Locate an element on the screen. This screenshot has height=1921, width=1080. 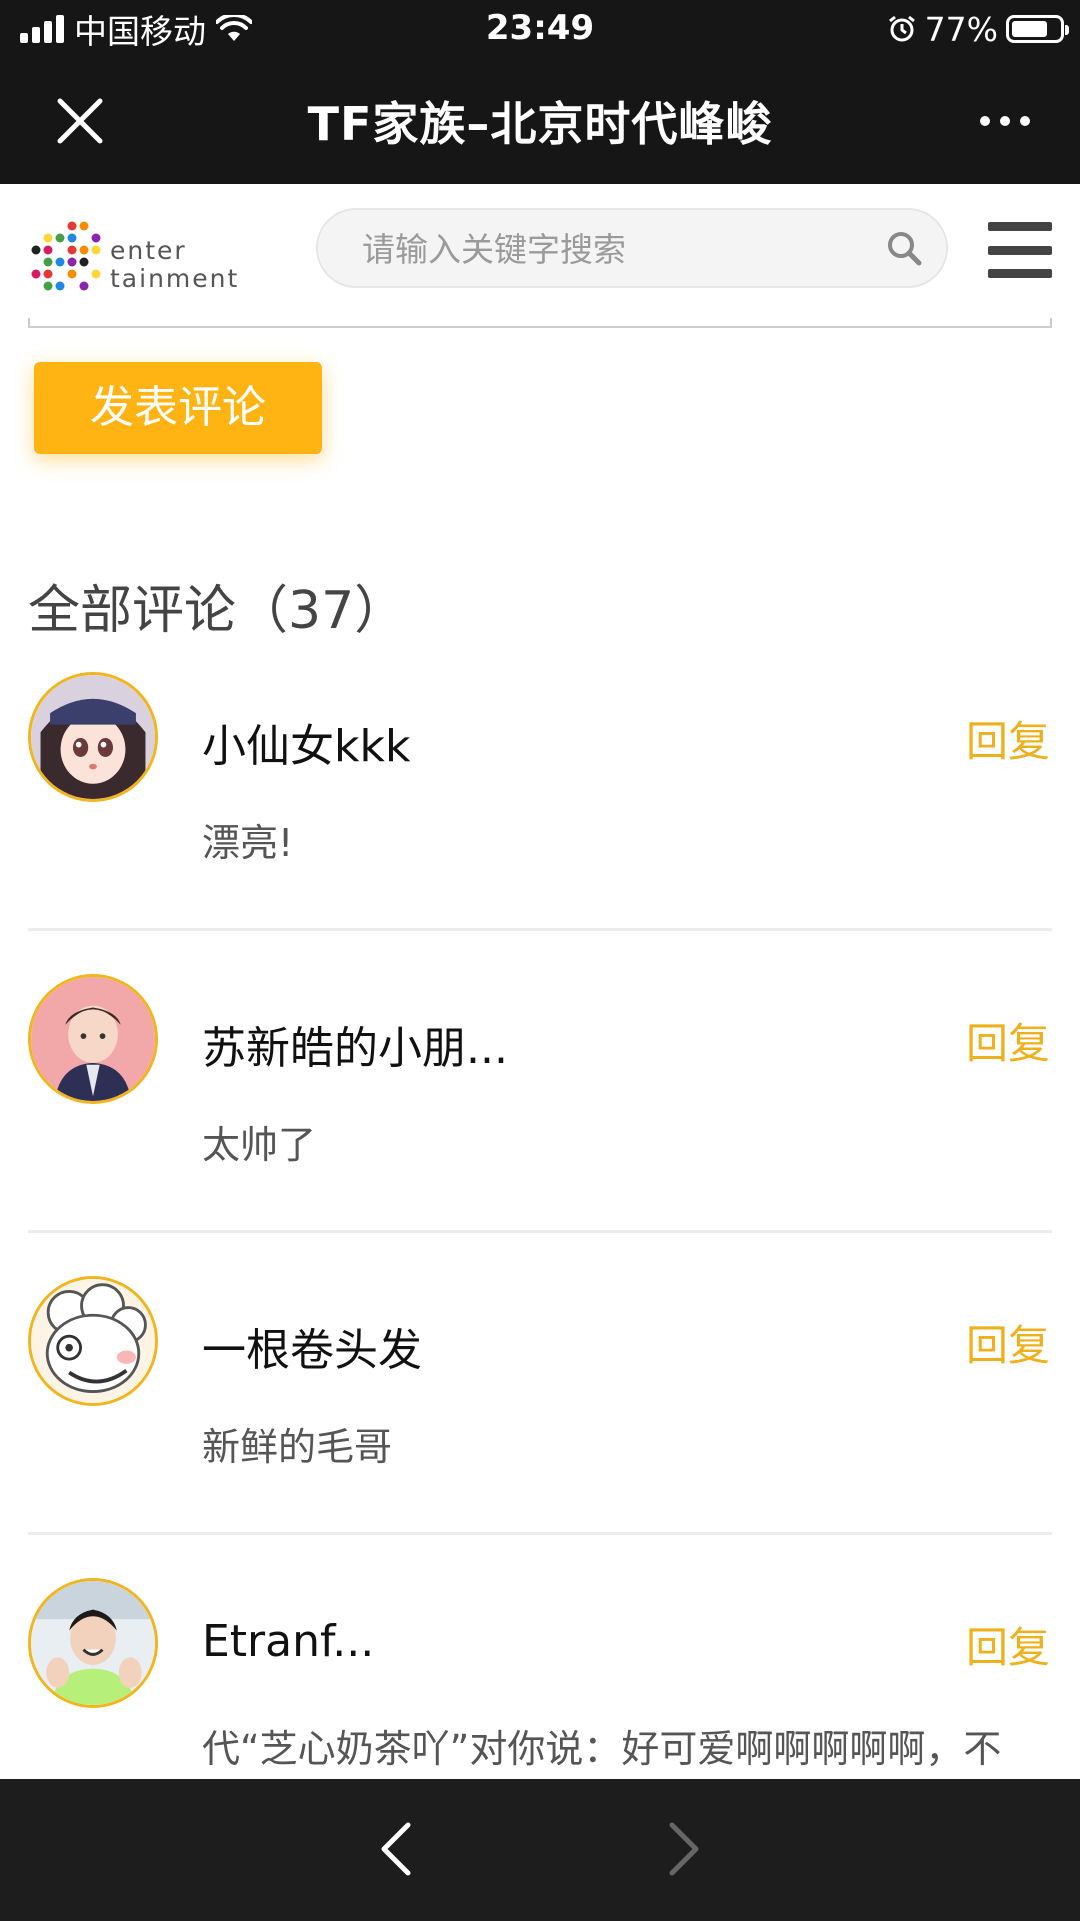
logo-dots-icon is located at coordinates (66, 256).